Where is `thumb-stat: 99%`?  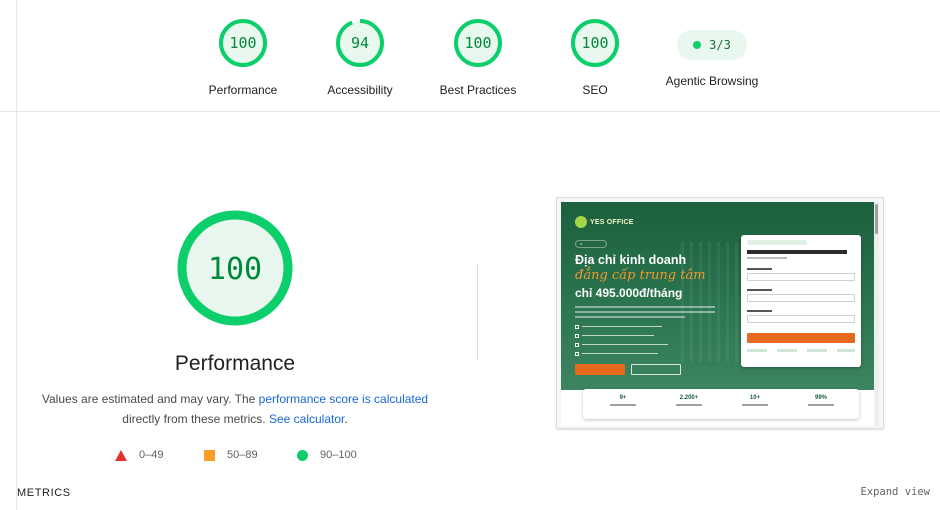
thumb-stat: 99% is located at coordinates (821, 400).